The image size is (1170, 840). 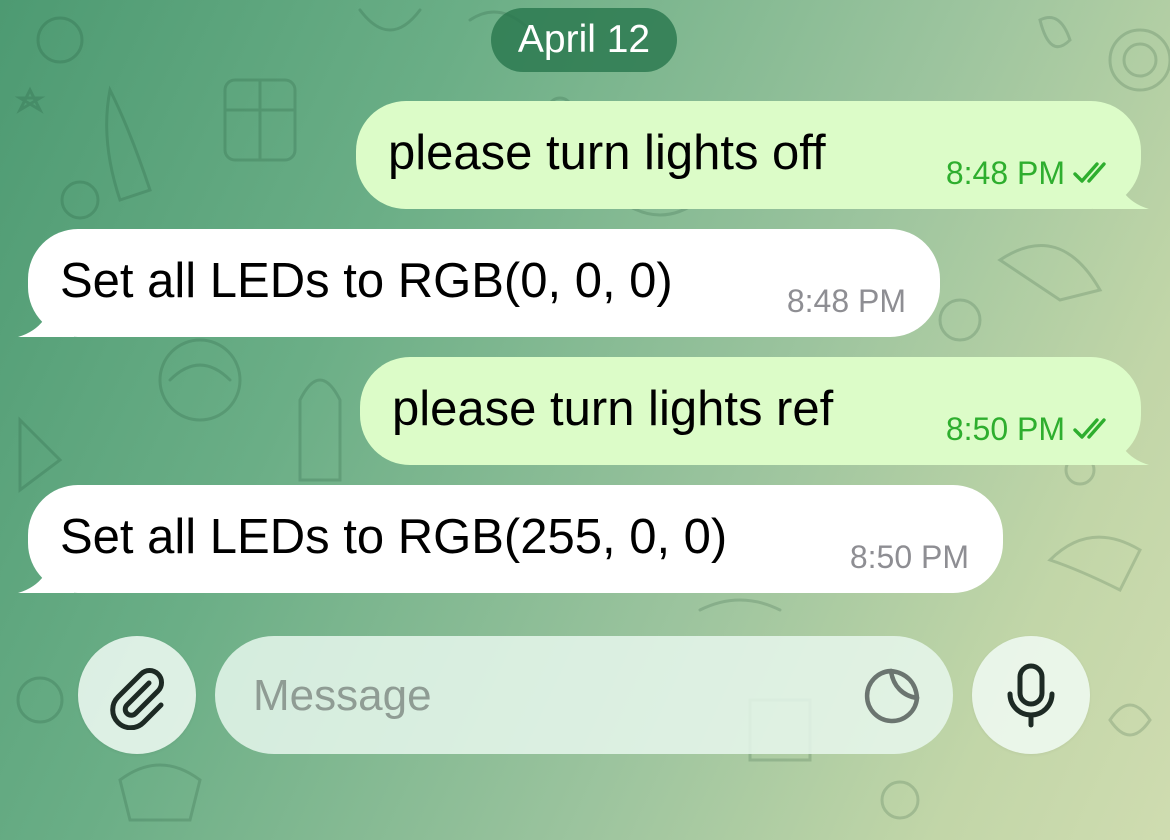 What do you see at coordinates (342, 695) in the screenshot?
I see `message-input-placeholder: Message` at bounding box center [342, 695].